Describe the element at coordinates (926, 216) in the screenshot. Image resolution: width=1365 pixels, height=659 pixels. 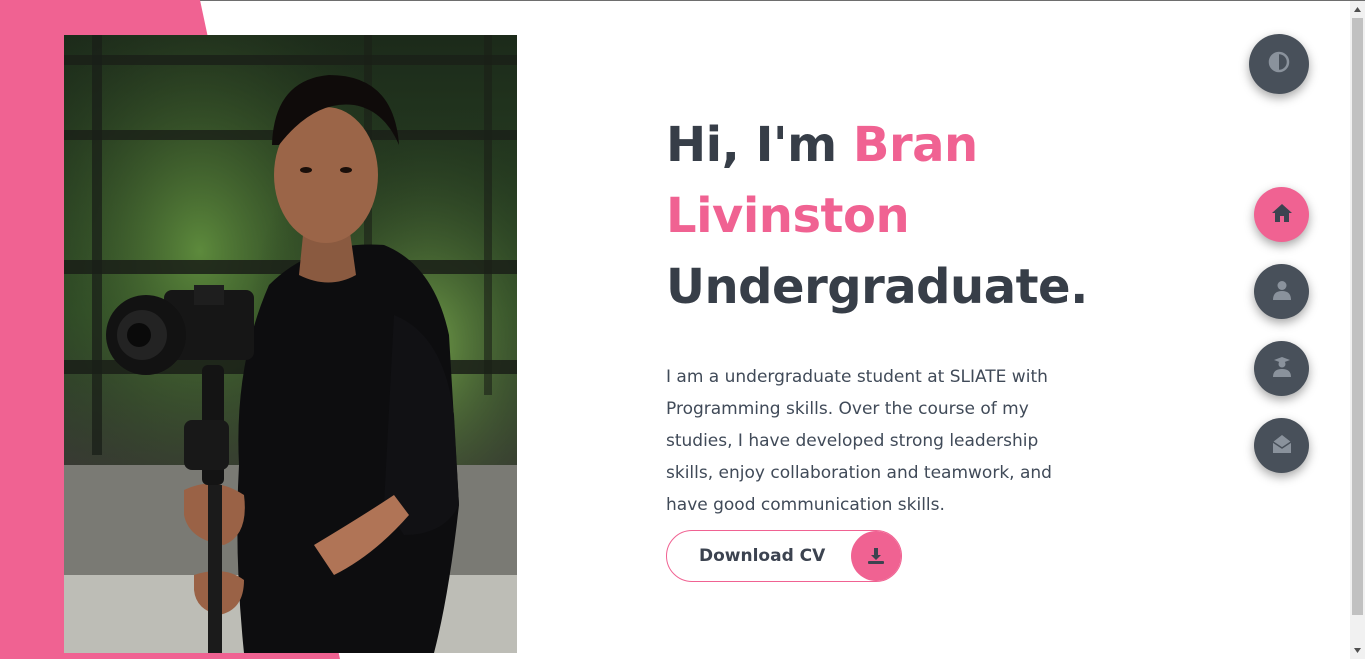
I see `hero-title: Hi, I'm Bran Livinston Undergraduate.` at that location.